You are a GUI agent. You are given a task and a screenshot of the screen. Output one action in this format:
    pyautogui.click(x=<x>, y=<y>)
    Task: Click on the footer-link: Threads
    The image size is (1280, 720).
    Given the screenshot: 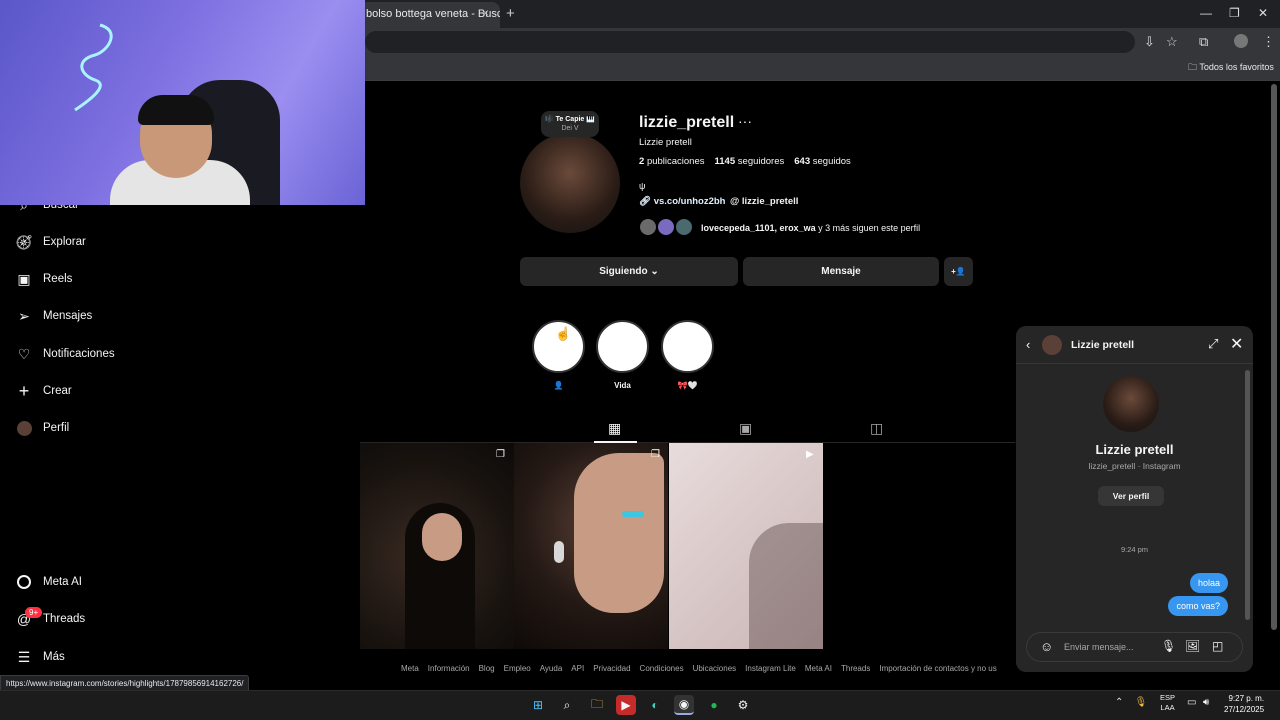 What is the action you would take?
    pyautogui.click(x=855, y=668)
    